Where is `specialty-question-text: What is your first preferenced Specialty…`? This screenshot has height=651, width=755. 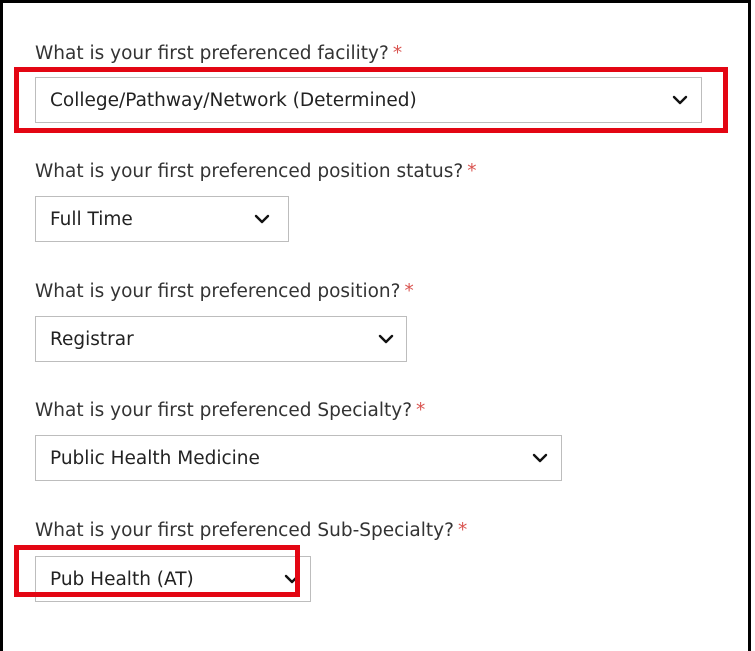
specialty-question-text: What is your first preferenced Specialty… is located at coordinates (224, 410).